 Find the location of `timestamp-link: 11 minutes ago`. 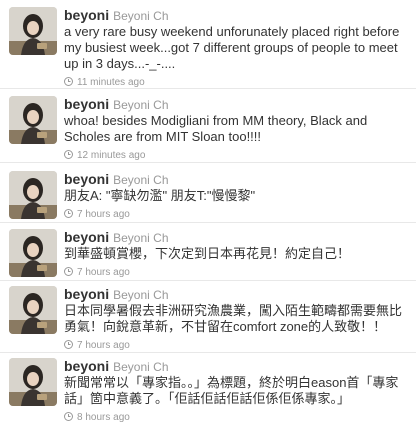

timestamp-link: 11 minutes ago is located at coordinates (111, 82).